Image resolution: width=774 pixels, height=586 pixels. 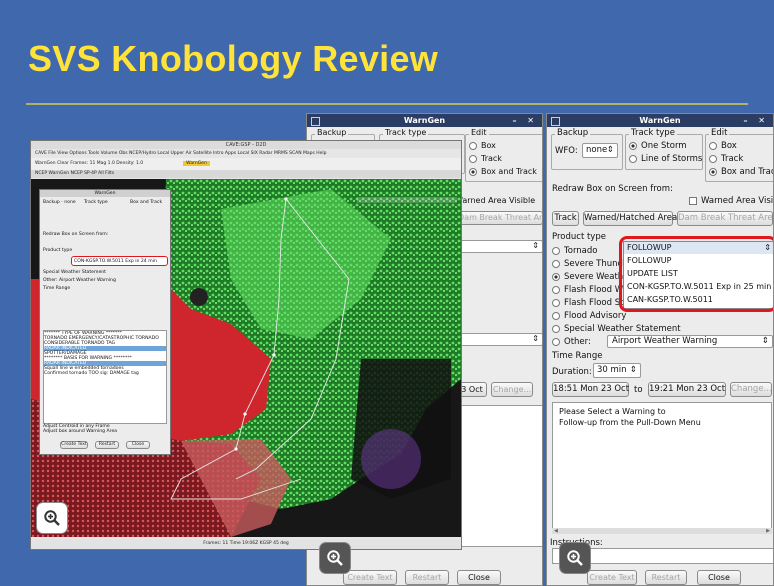 What do you see at coordinates (725, 218) in the screenshot?
I see `dam-break-button: Dam Break Threat Area` at bounding box center [725, 218].